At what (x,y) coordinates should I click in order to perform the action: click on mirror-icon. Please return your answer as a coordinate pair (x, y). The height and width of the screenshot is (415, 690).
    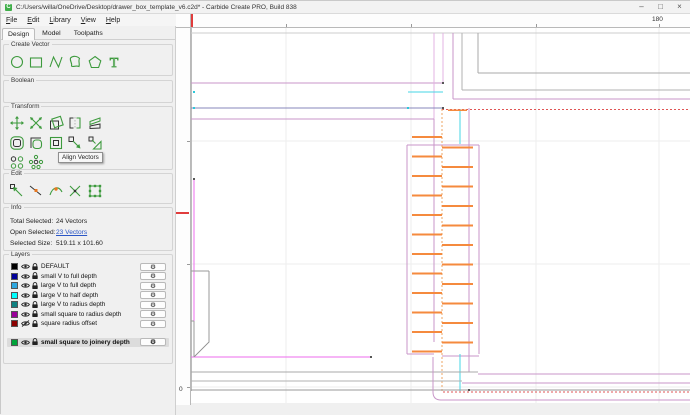
    Looking at the image, I should click on (75, 122).